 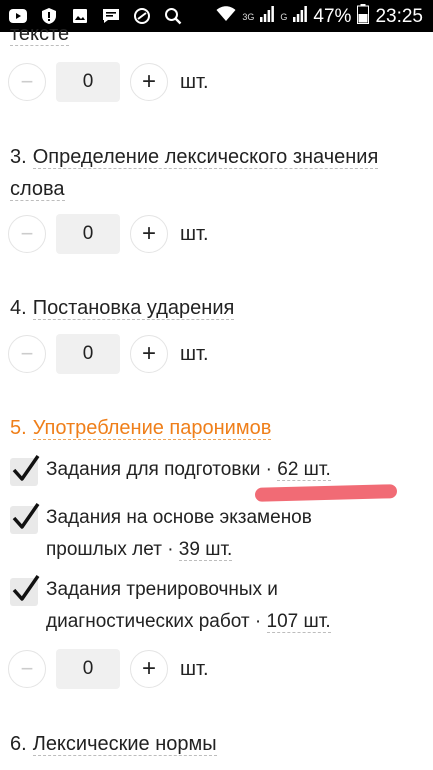 What do you see at coordinates (248, 17) in the screenshot?
I see `network-type: 3G` at bounding box center [248, 17].